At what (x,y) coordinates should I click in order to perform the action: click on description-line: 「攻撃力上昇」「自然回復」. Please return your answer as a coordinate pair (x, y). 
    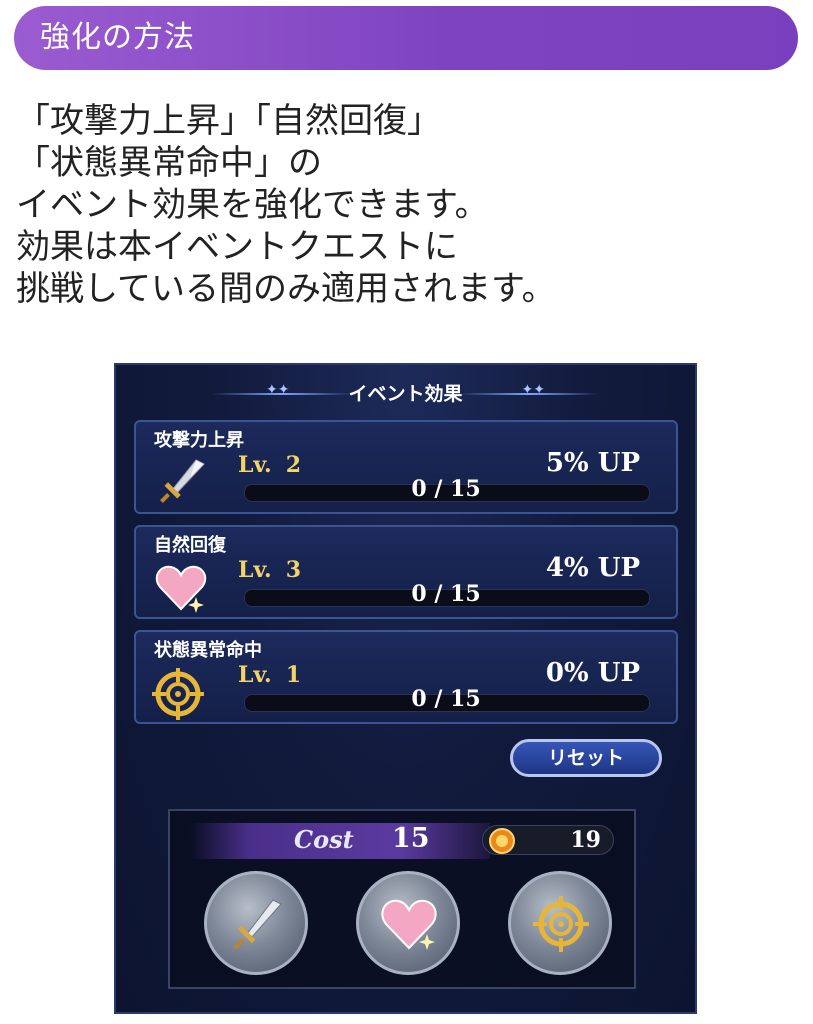
    Looking at the image, I should click on (228, 121).